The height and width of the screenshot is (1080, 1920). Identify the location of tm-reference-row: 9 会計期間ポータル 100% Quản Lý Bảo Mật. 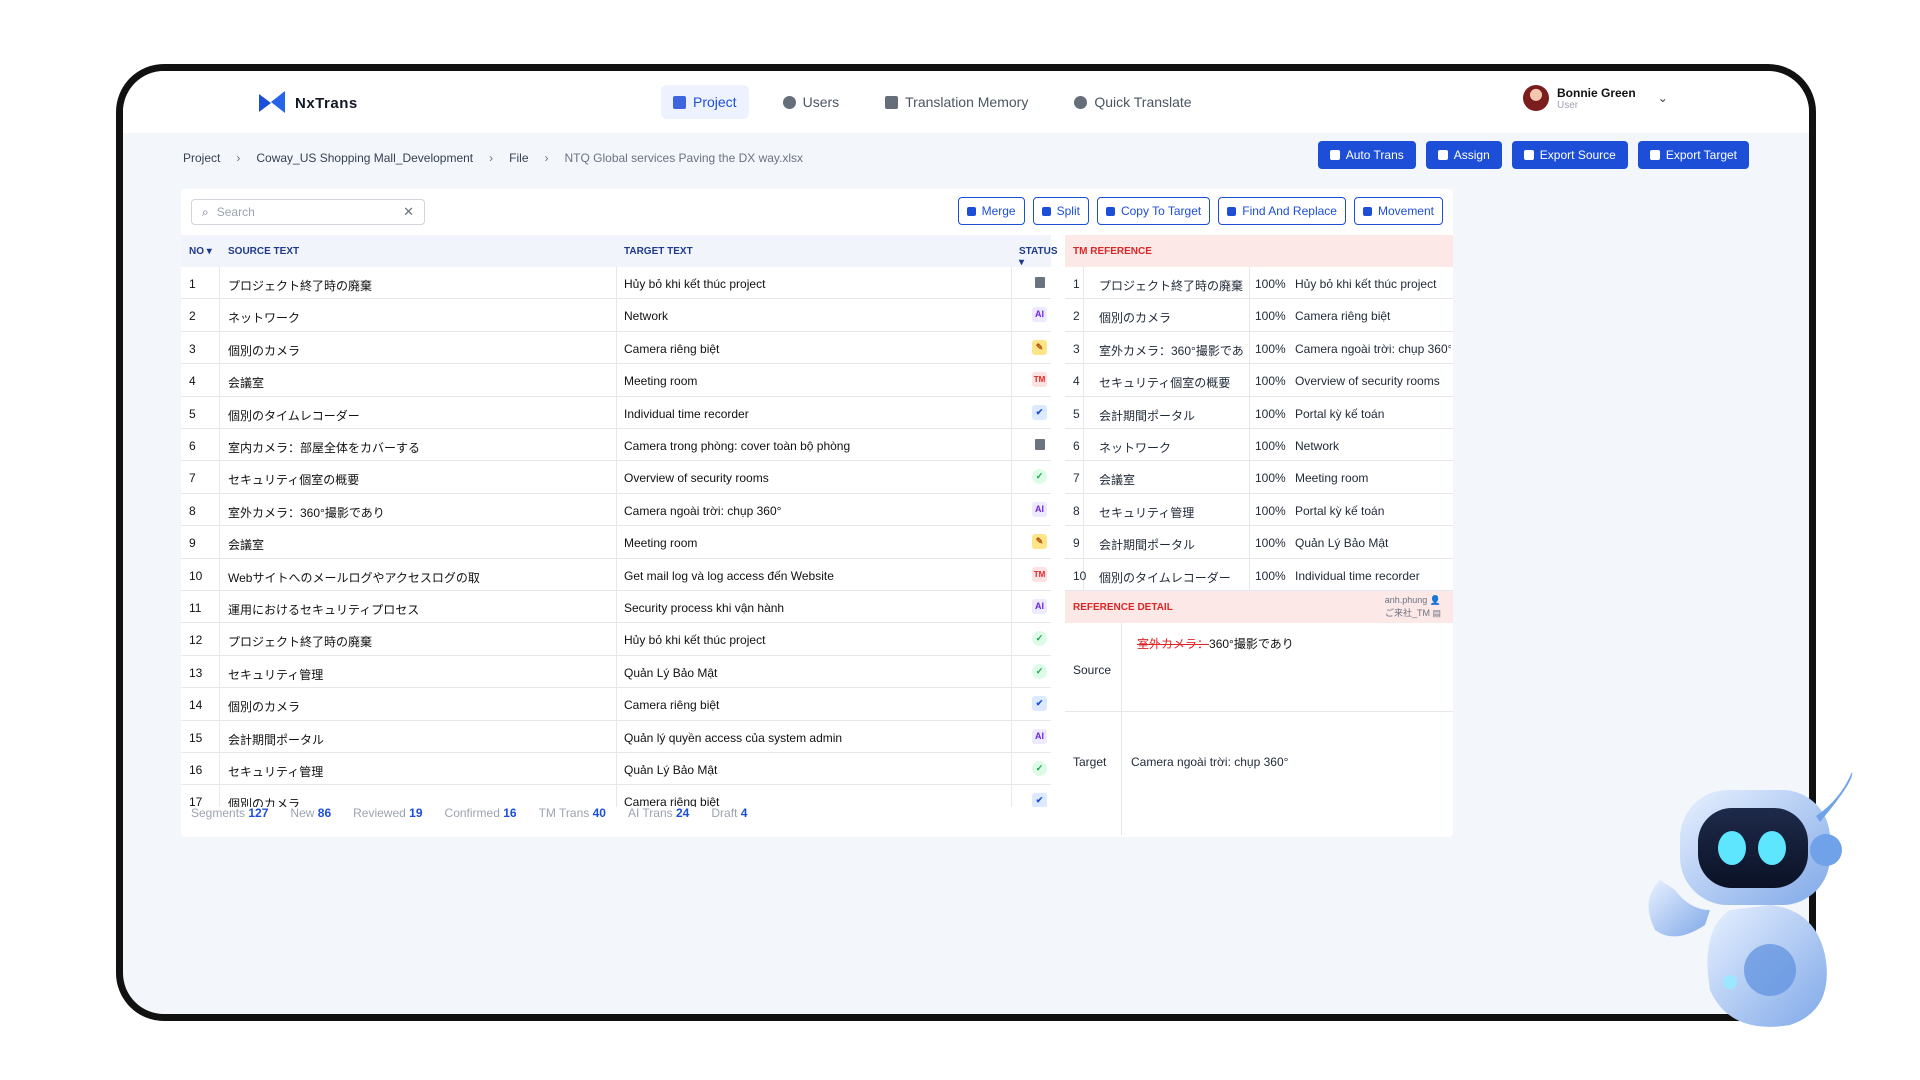
(1259, 542).